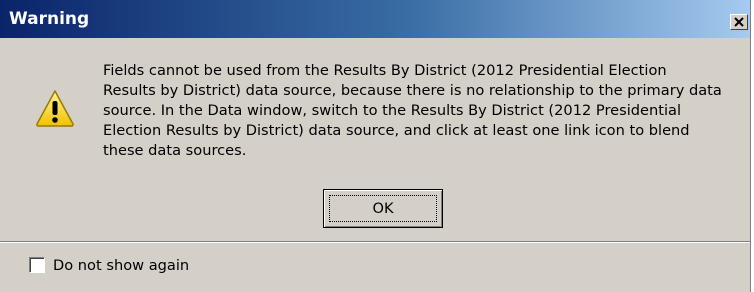 The height and width of the screenshot is (292, 754). I want to click on do-not-show-again-label: Do not show again, so click(121, 265).